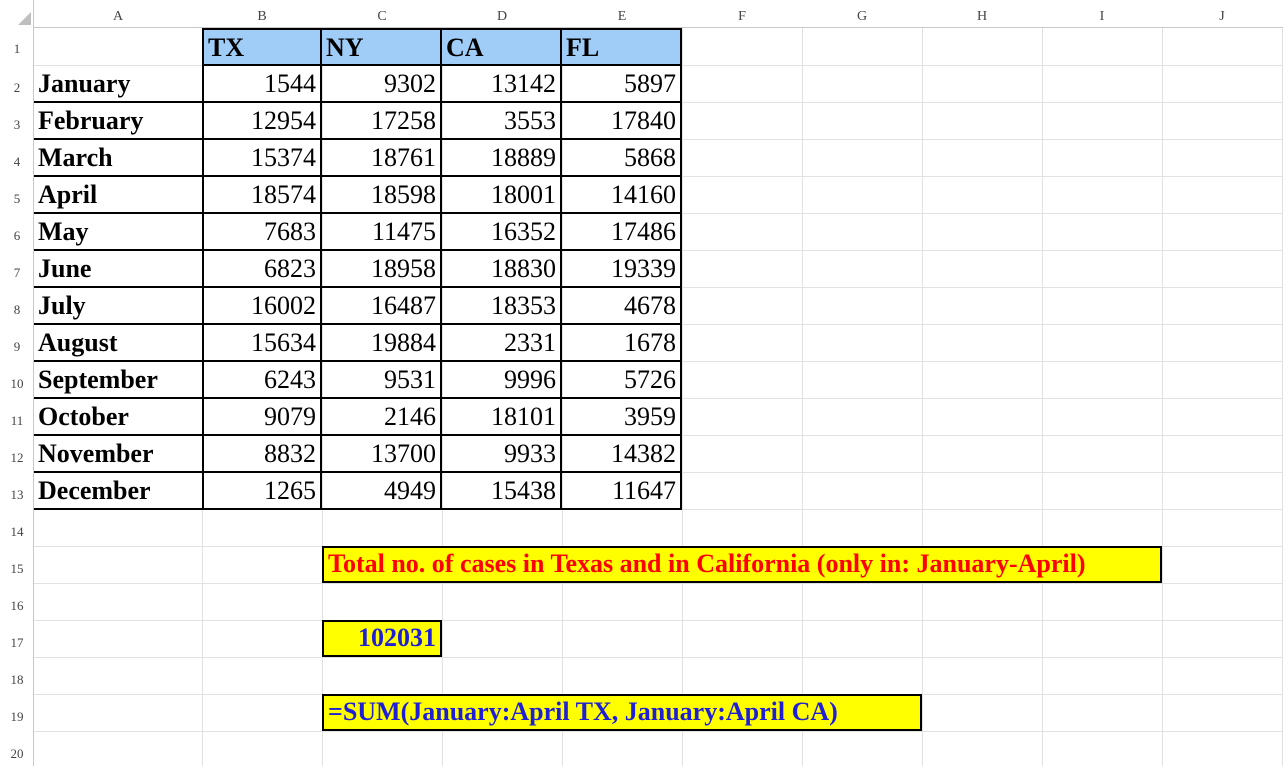  What do you see at coordinates (382, 17) in the screenshot?
I see `column-header-c: C` at bounding box center [382, 17].